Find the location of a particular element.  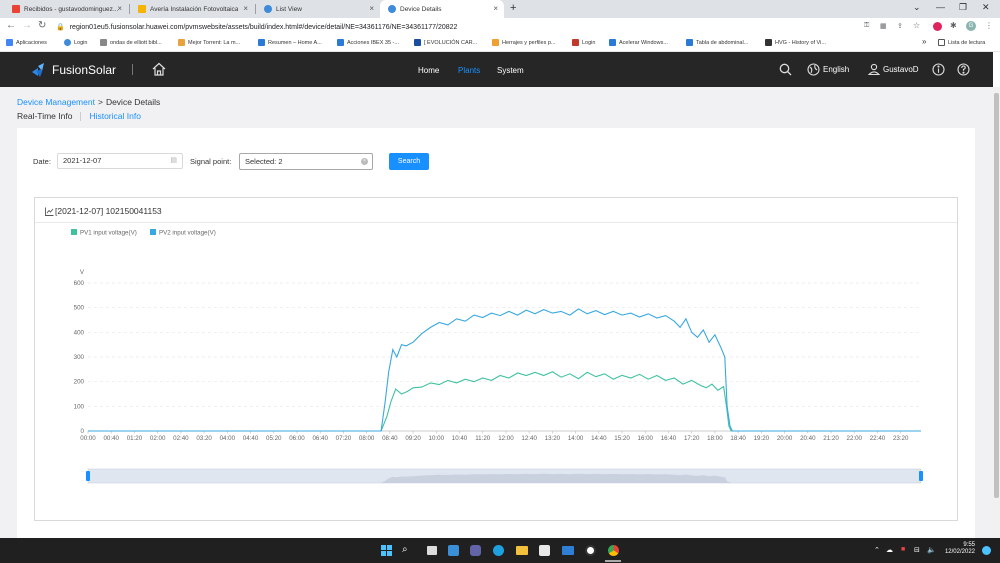

puzzle-icon: ✱ is located at coordinates (953, 25).